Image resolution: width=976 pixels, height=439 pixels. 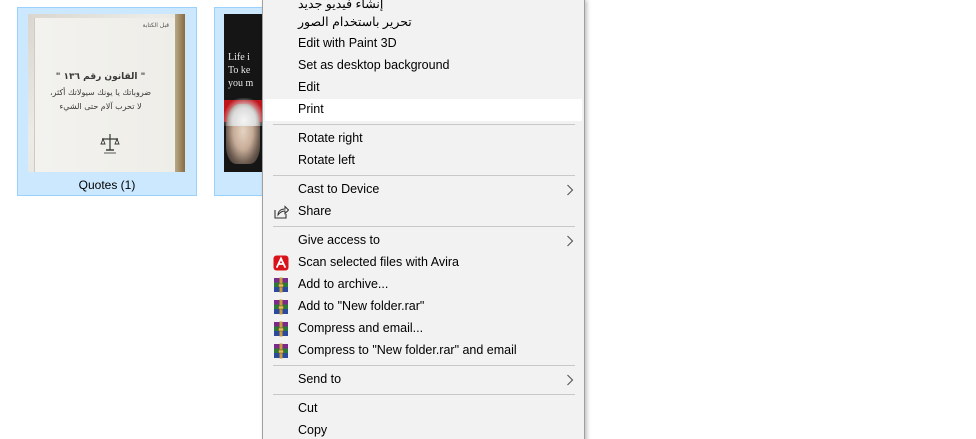 What do you see at coordinates (281, 263) in the screenshot?
I see `avira-icon` at bounding box center [281, 263].